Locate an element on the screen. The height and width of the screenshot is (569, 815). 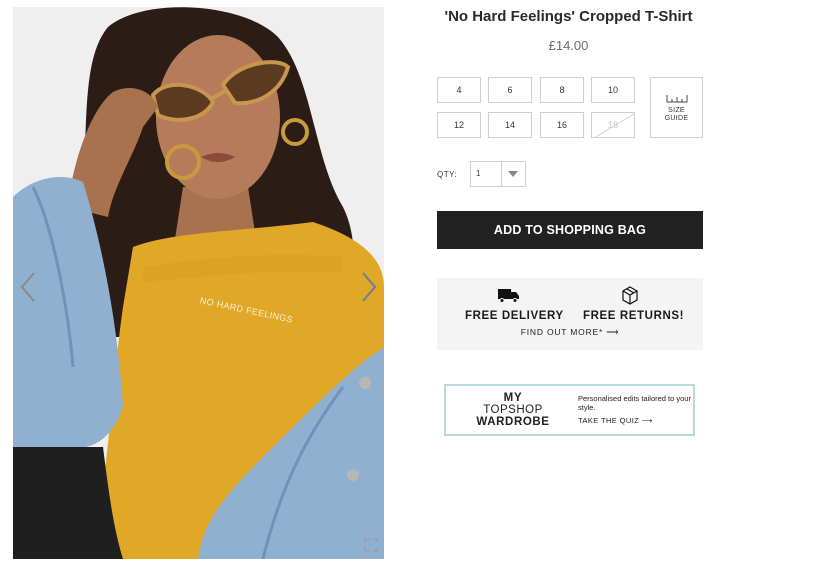
add-to-bag-button: ADD TO SHOPPING BAG is located at coordinates (570, 230).